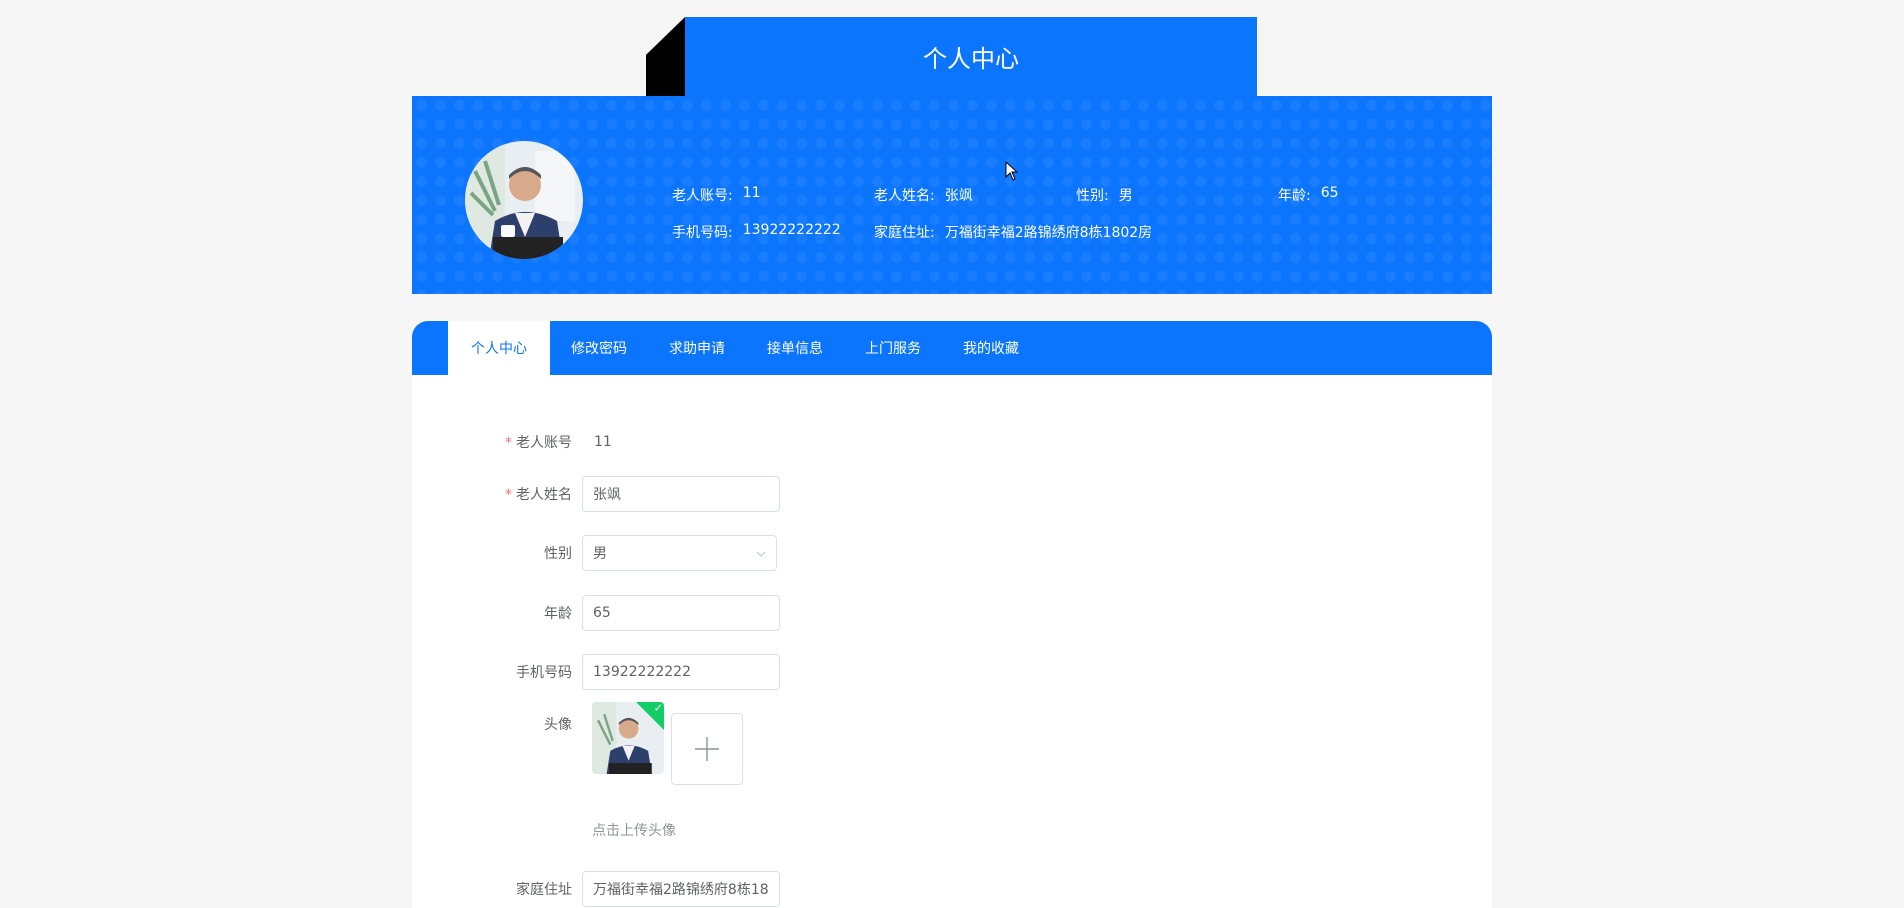 The image size is (1904, 908). What do you see at coordinates (681, 889) in the screenshot?
I see `address-input` at bounding box center [681, 889].